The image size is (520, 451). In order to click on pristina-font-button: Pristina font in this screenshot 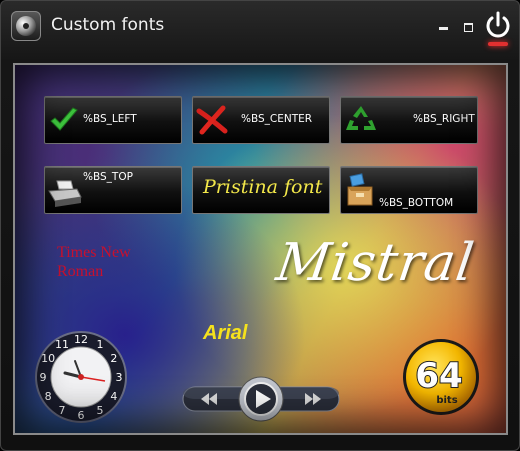, I will do `click(261, 190)`.